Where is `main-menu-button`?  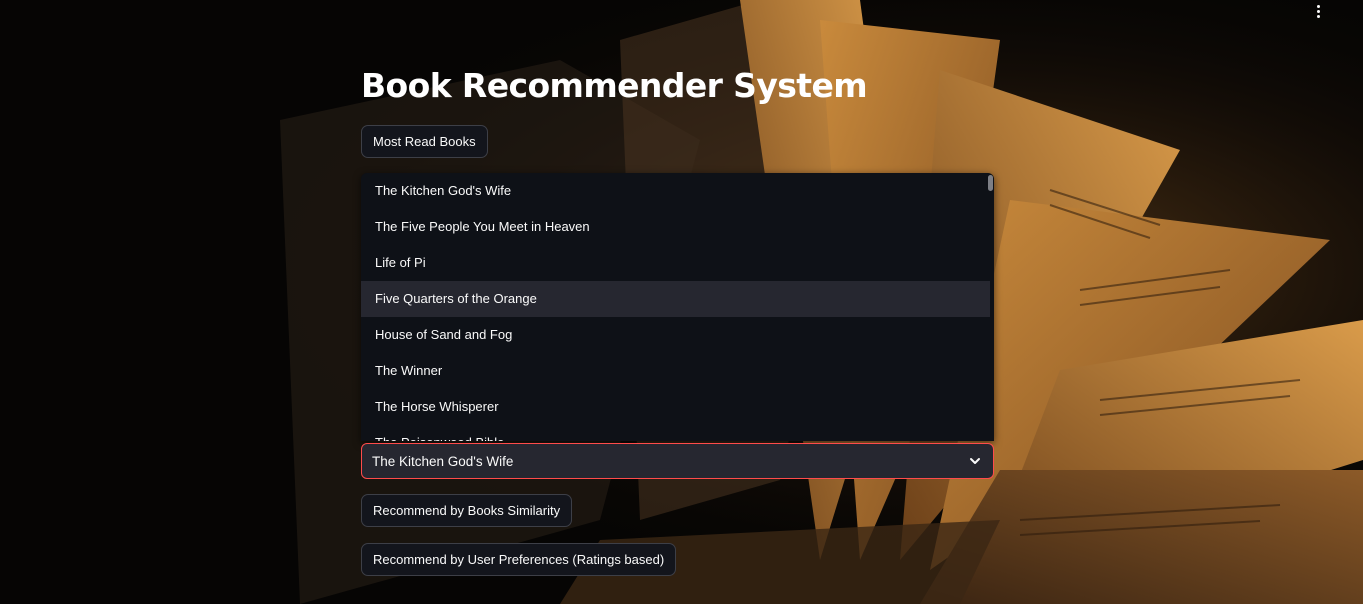 main-menu-button is located at coordinates (1318, 11).